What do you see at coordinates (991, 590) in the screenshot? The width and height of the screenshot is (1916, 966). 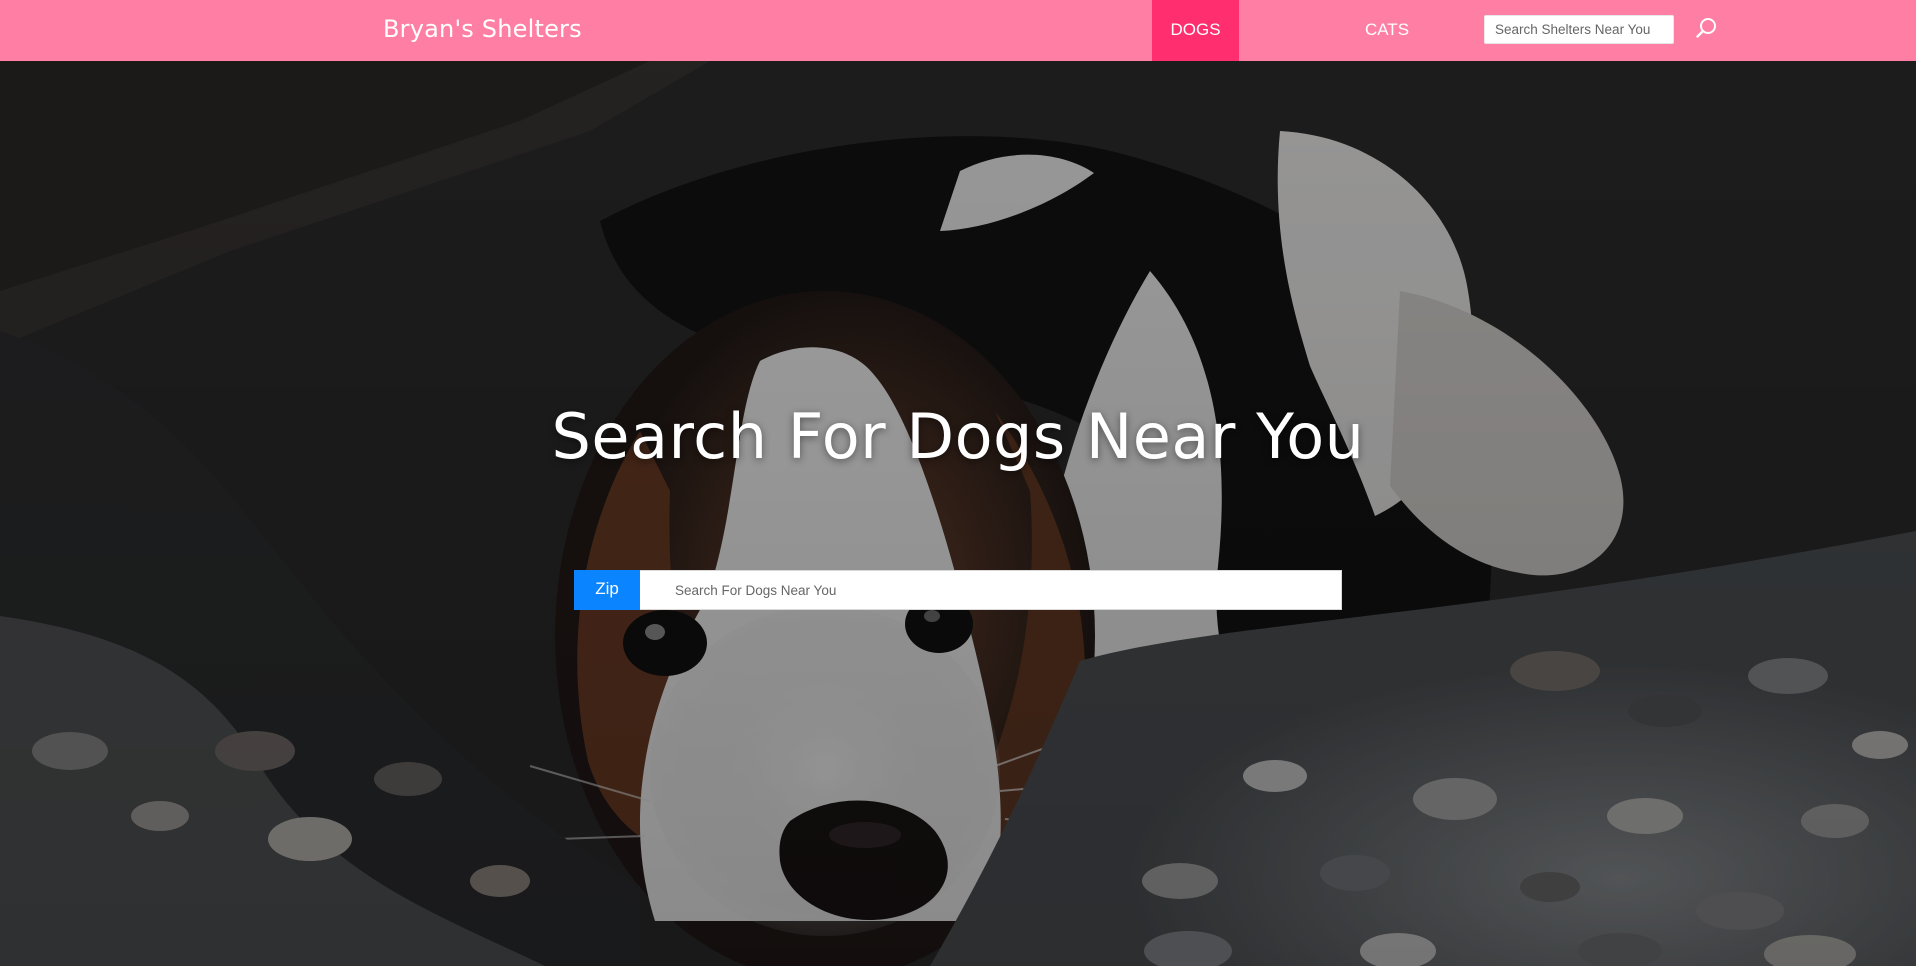 I see `zip-search-input` at bounding box center [991, 590].